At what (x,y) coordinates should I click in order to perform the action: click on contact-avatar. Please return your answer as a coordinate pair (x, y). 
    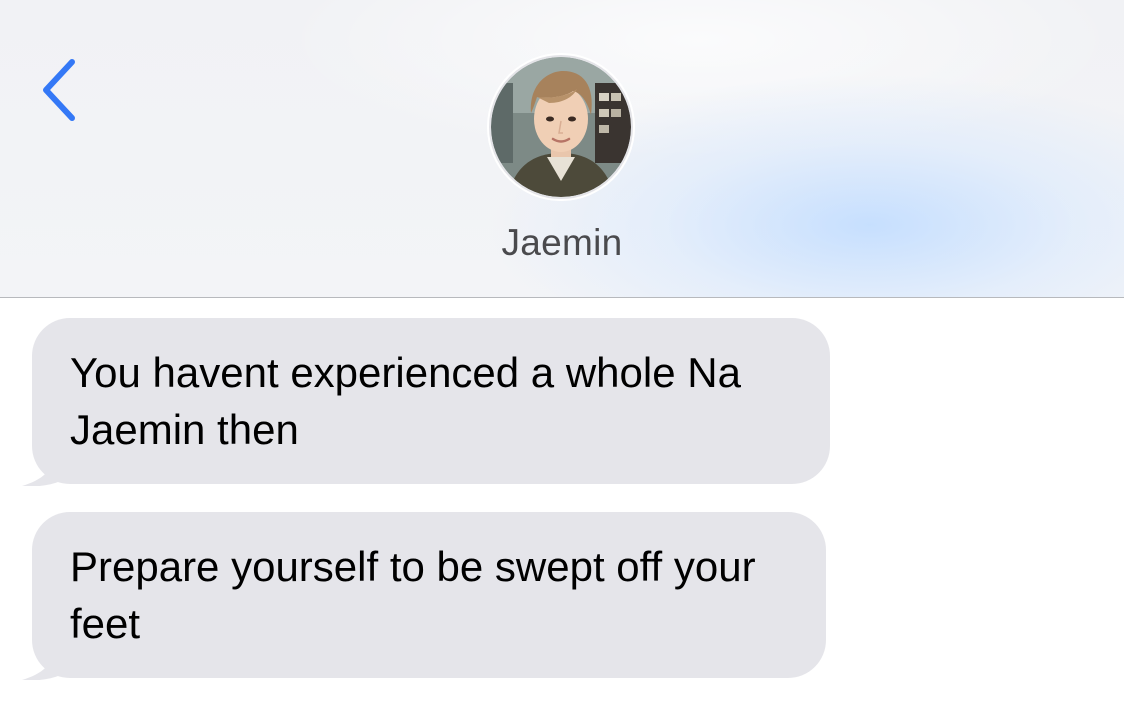
    Looking at the image, I should click on (561, 127).